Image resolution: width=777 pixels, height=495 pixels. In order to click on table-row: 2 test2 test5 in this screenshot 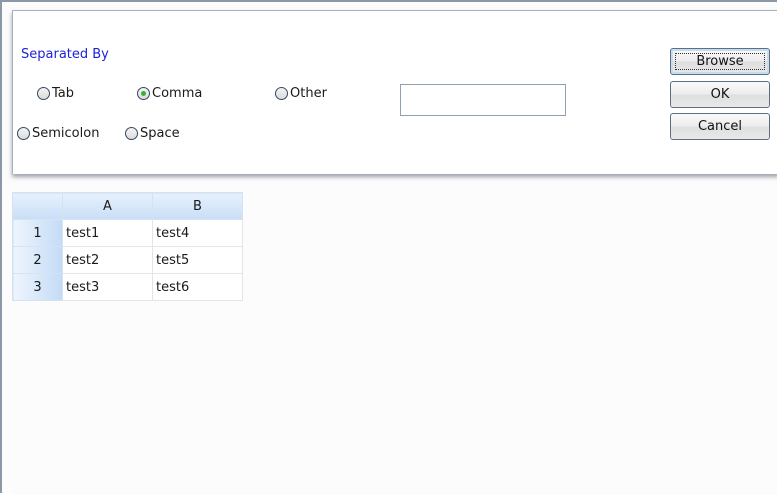, I will do `click(127, 260)`.